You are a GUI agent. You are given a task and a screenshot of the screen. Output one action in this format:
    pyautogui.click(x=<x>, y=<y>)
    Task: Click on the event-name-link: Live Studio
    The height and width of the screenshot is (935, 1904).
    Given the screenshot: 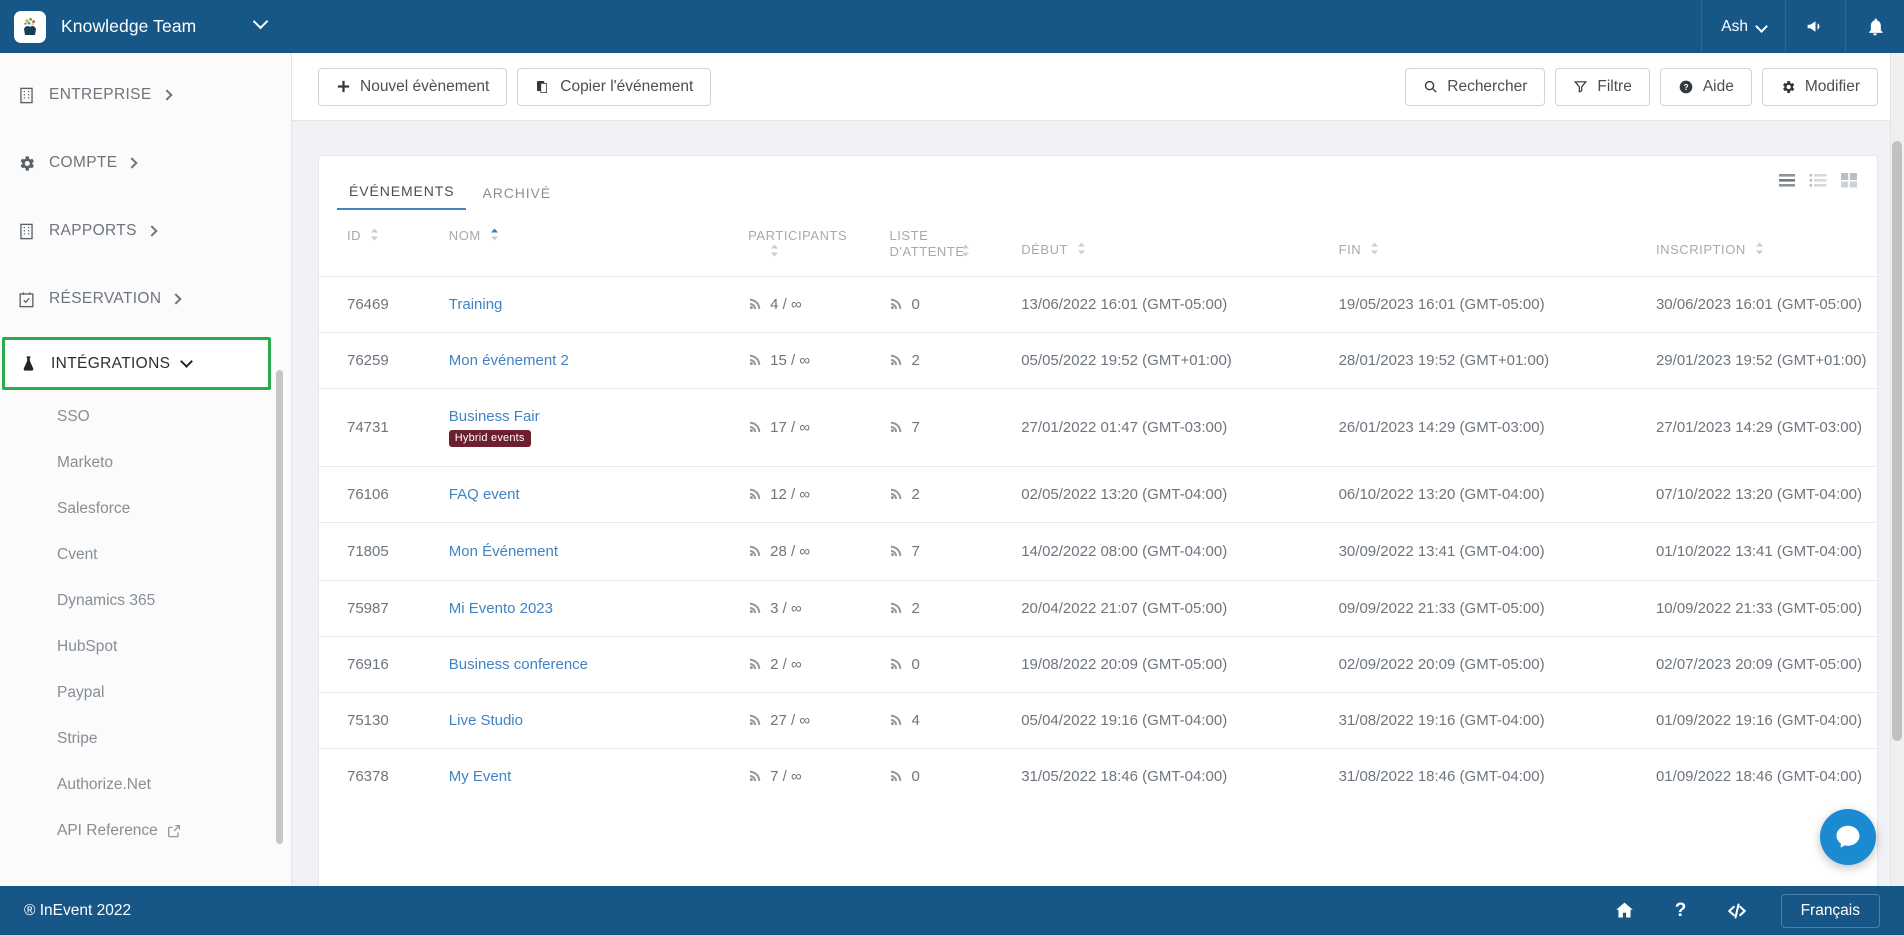 What is the action you would take?
    pyautogui.click(x=486, y=720)
    